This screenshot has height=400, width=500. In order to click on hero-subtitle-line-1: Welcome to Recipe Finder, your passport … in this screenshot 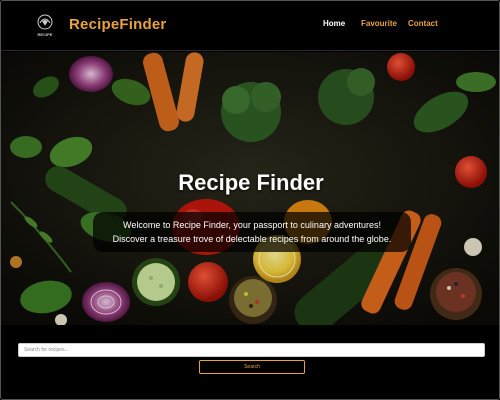, I will do `click(252, 225)`.